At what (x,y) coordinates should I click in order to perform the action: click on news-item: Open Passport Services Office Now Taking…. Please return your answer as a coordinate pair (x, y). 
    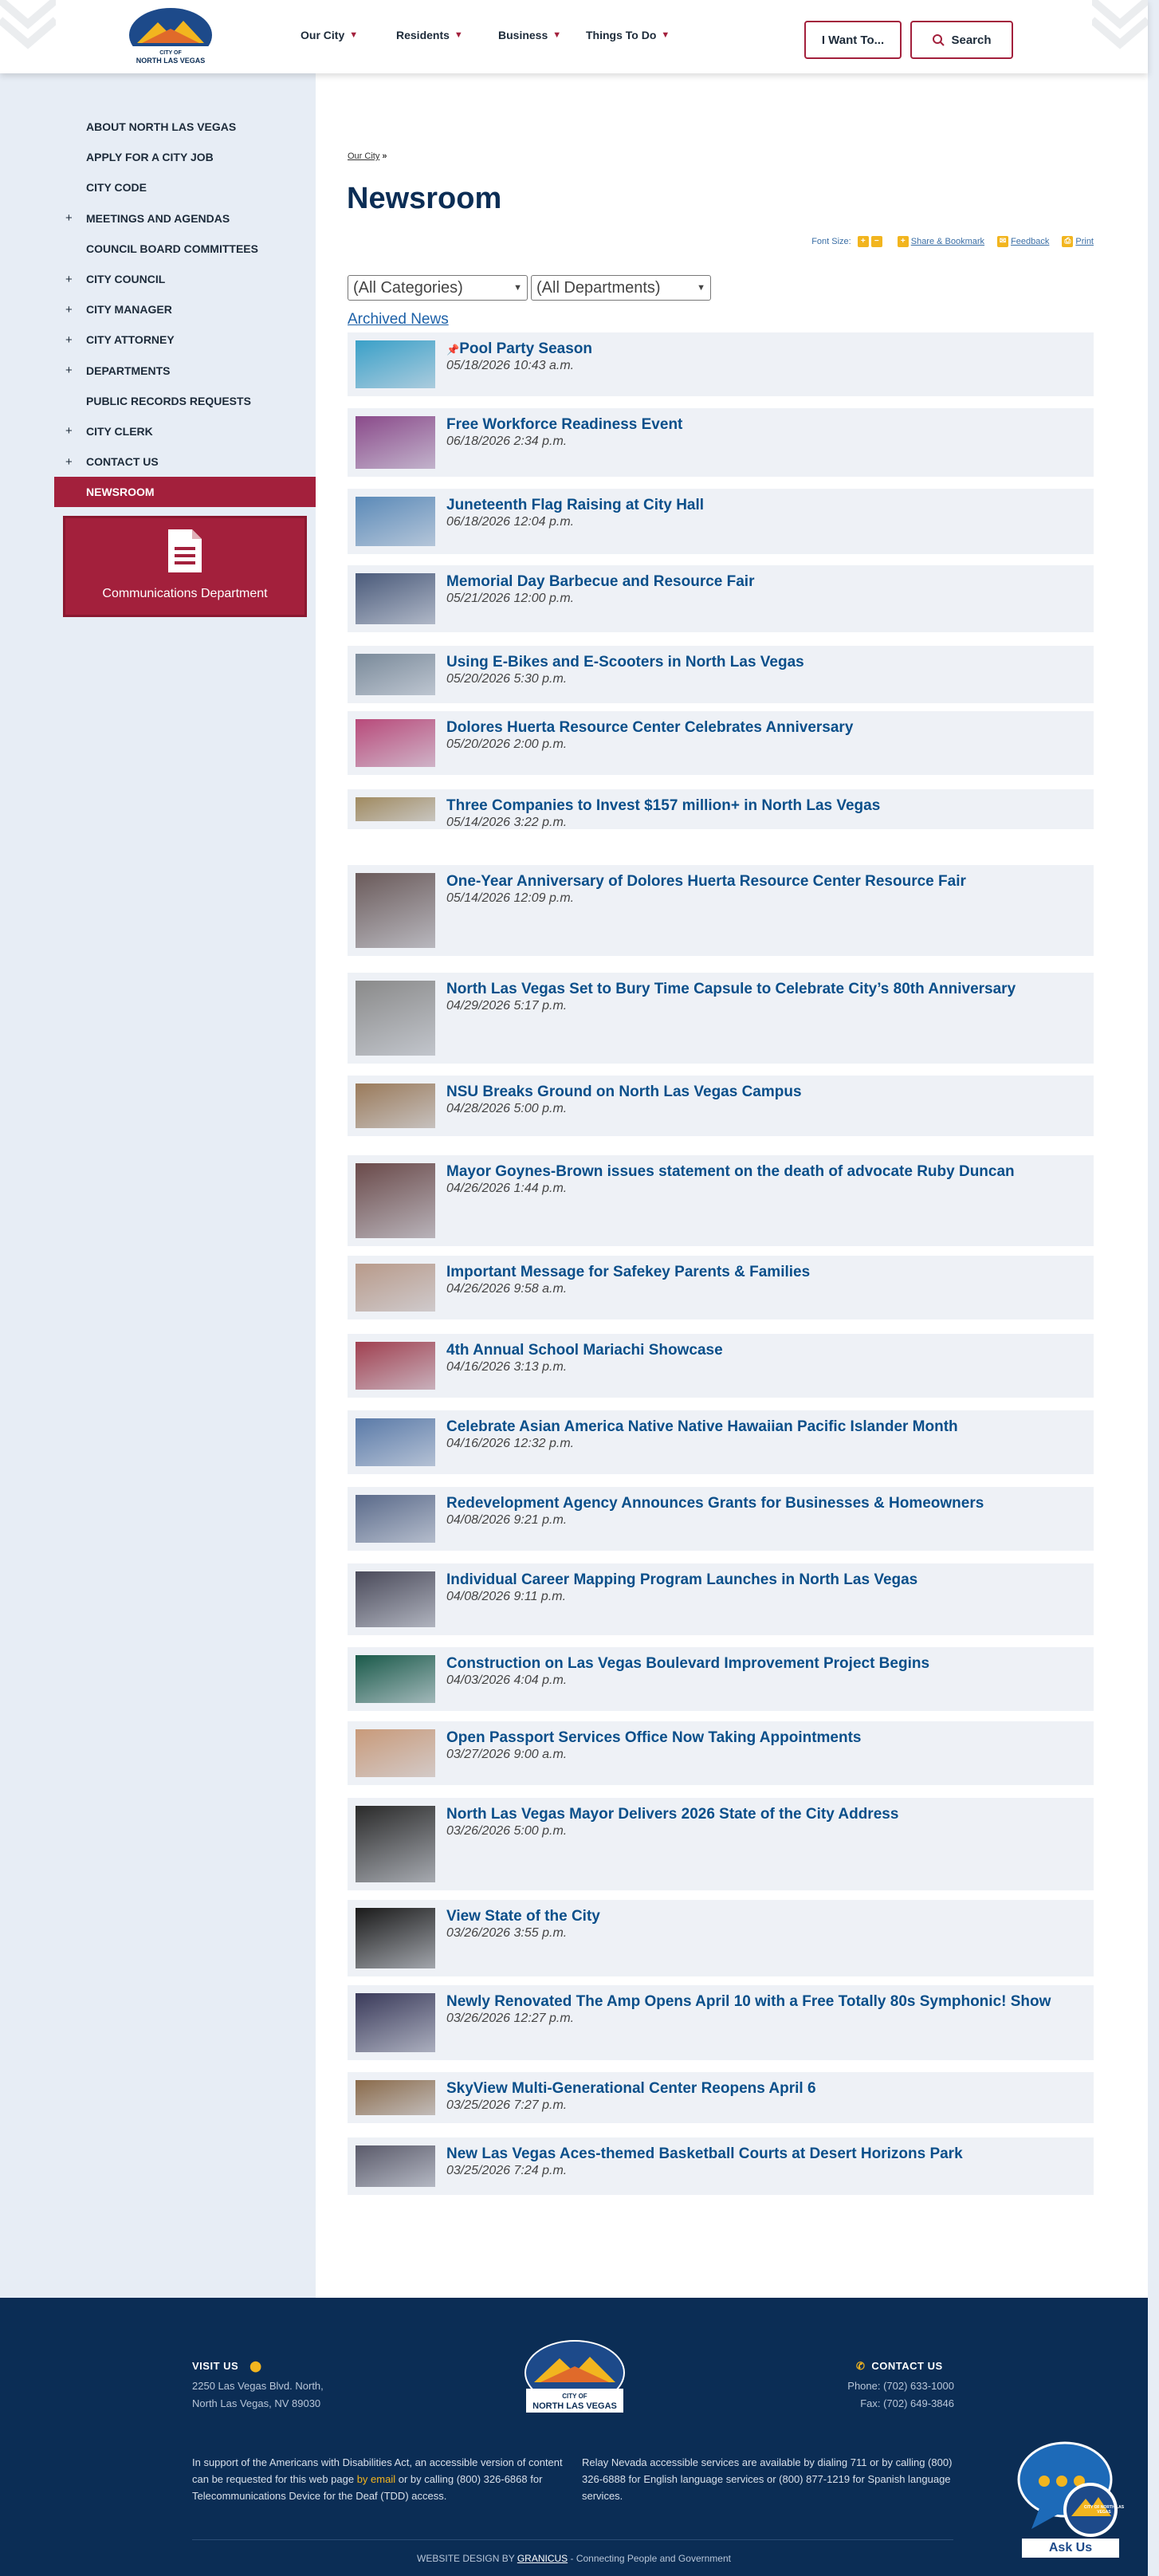
    Looking at the image, I should click on (721, 1753).